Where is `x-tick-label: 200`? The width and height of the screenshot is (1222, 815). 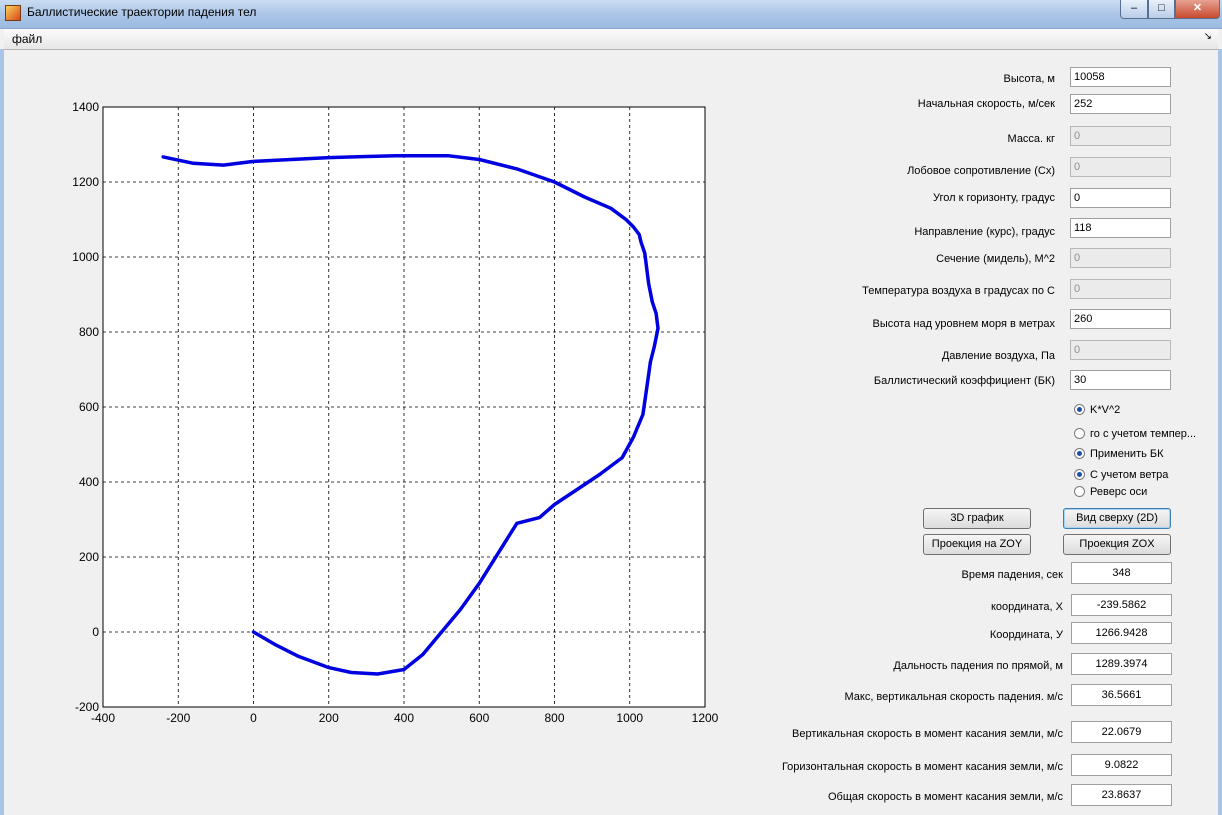
x-tick-label: 200 is located at coordinates (329, 718).